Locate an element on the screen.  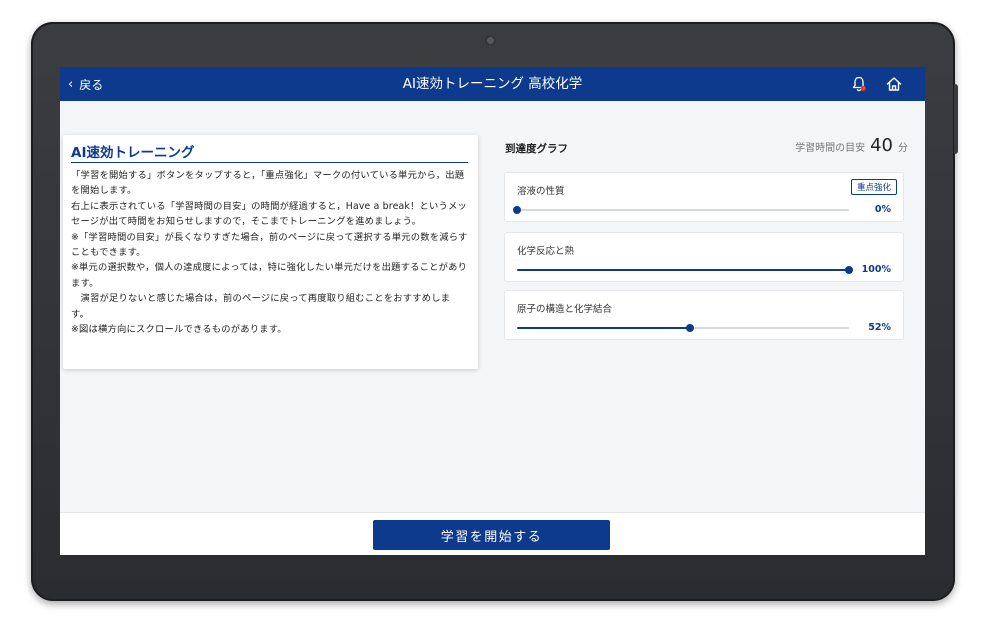
unit-card-solution: 溶液の性質 重点強化 0% is located at coordinates (704, 197).